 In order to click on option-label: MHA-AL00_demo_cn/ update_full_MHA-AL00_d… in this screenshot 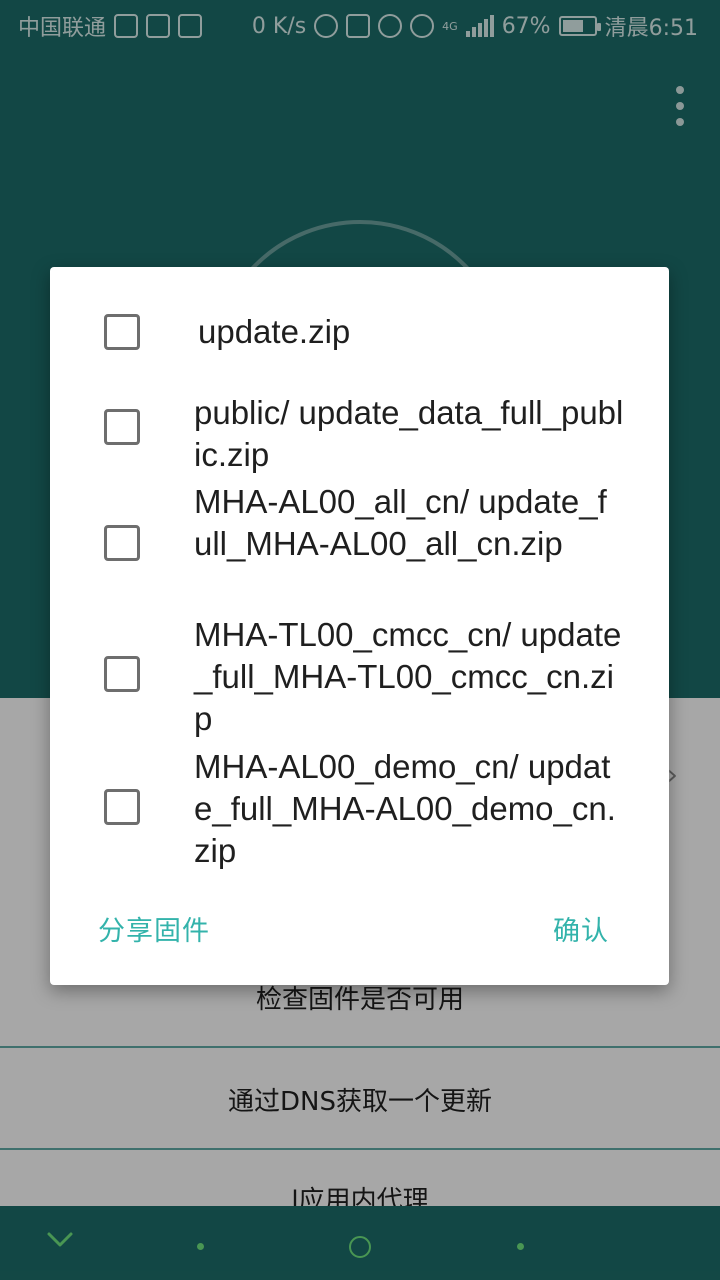, I will do `click(405, 808)`.